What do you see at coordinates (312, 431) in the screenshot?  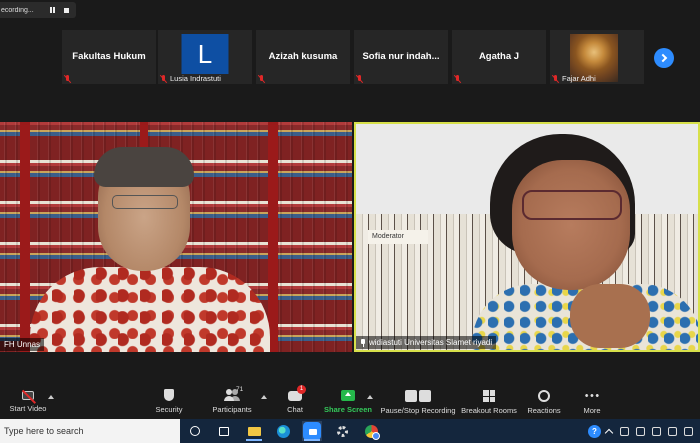 I see `zoom-app-button` at bounding box center [312, 431].